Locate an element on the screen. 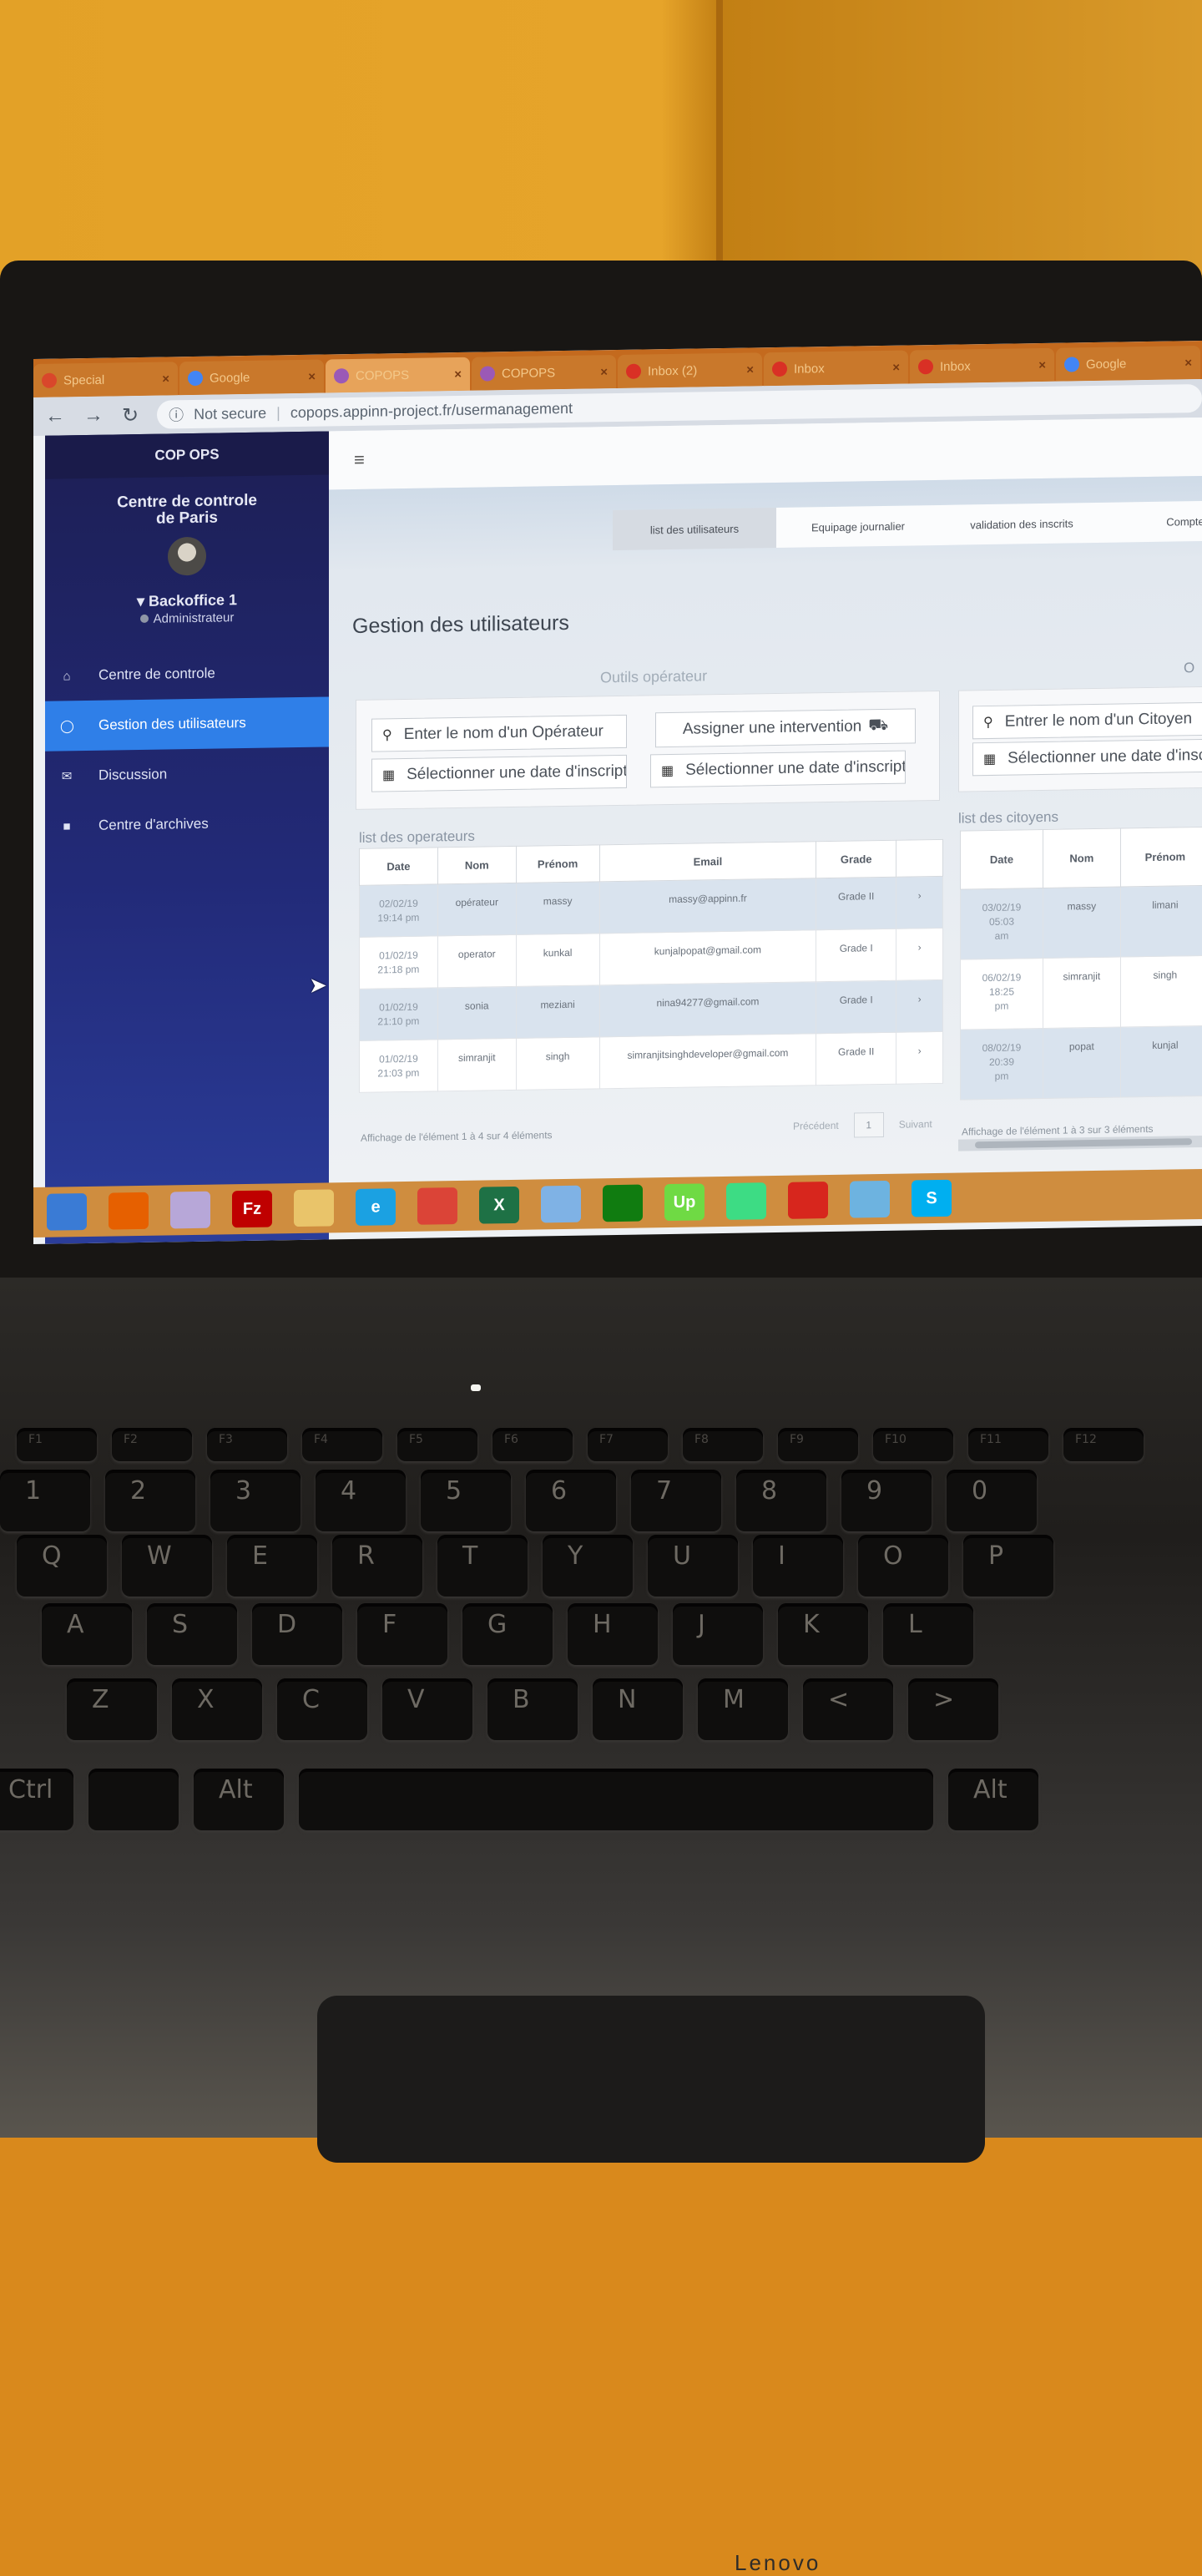 The height and width of the screenshot is (2576, 1202). keyboard-key: F1 is located at coordinates (57, 1444).